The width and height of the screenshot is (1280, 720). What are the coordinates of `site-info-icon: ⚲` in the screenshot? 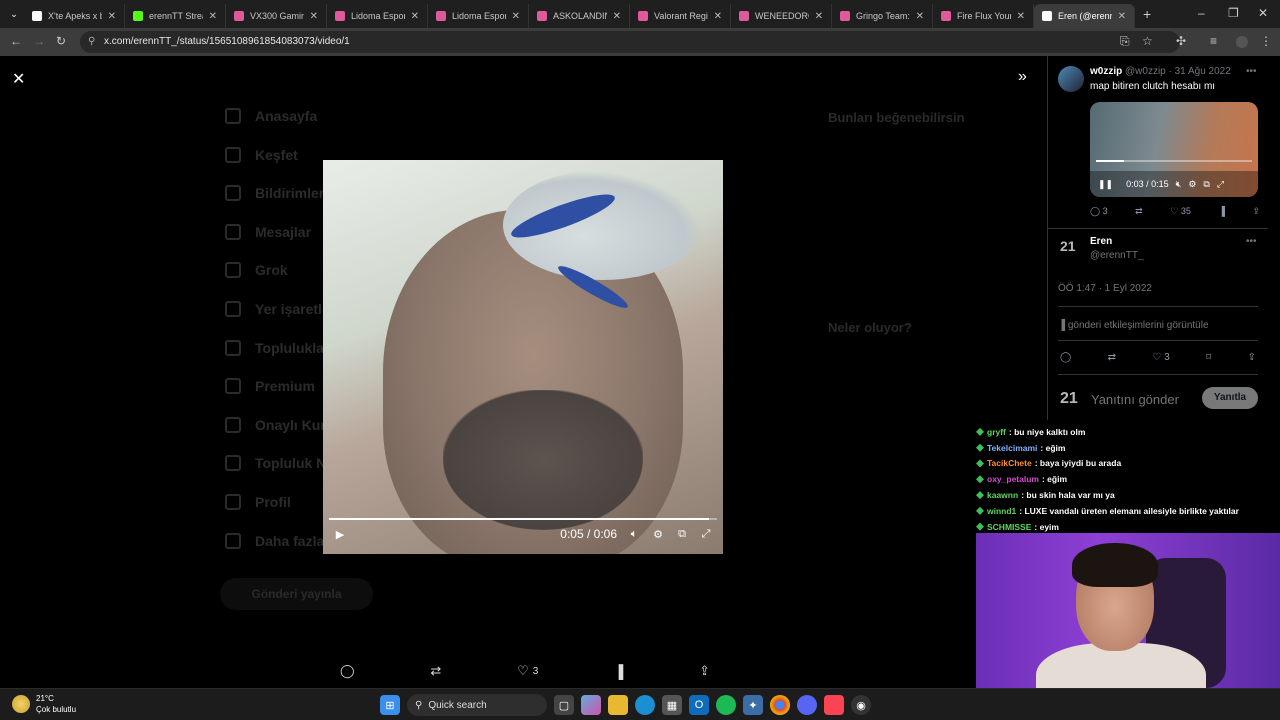 It's located at (91, 42).